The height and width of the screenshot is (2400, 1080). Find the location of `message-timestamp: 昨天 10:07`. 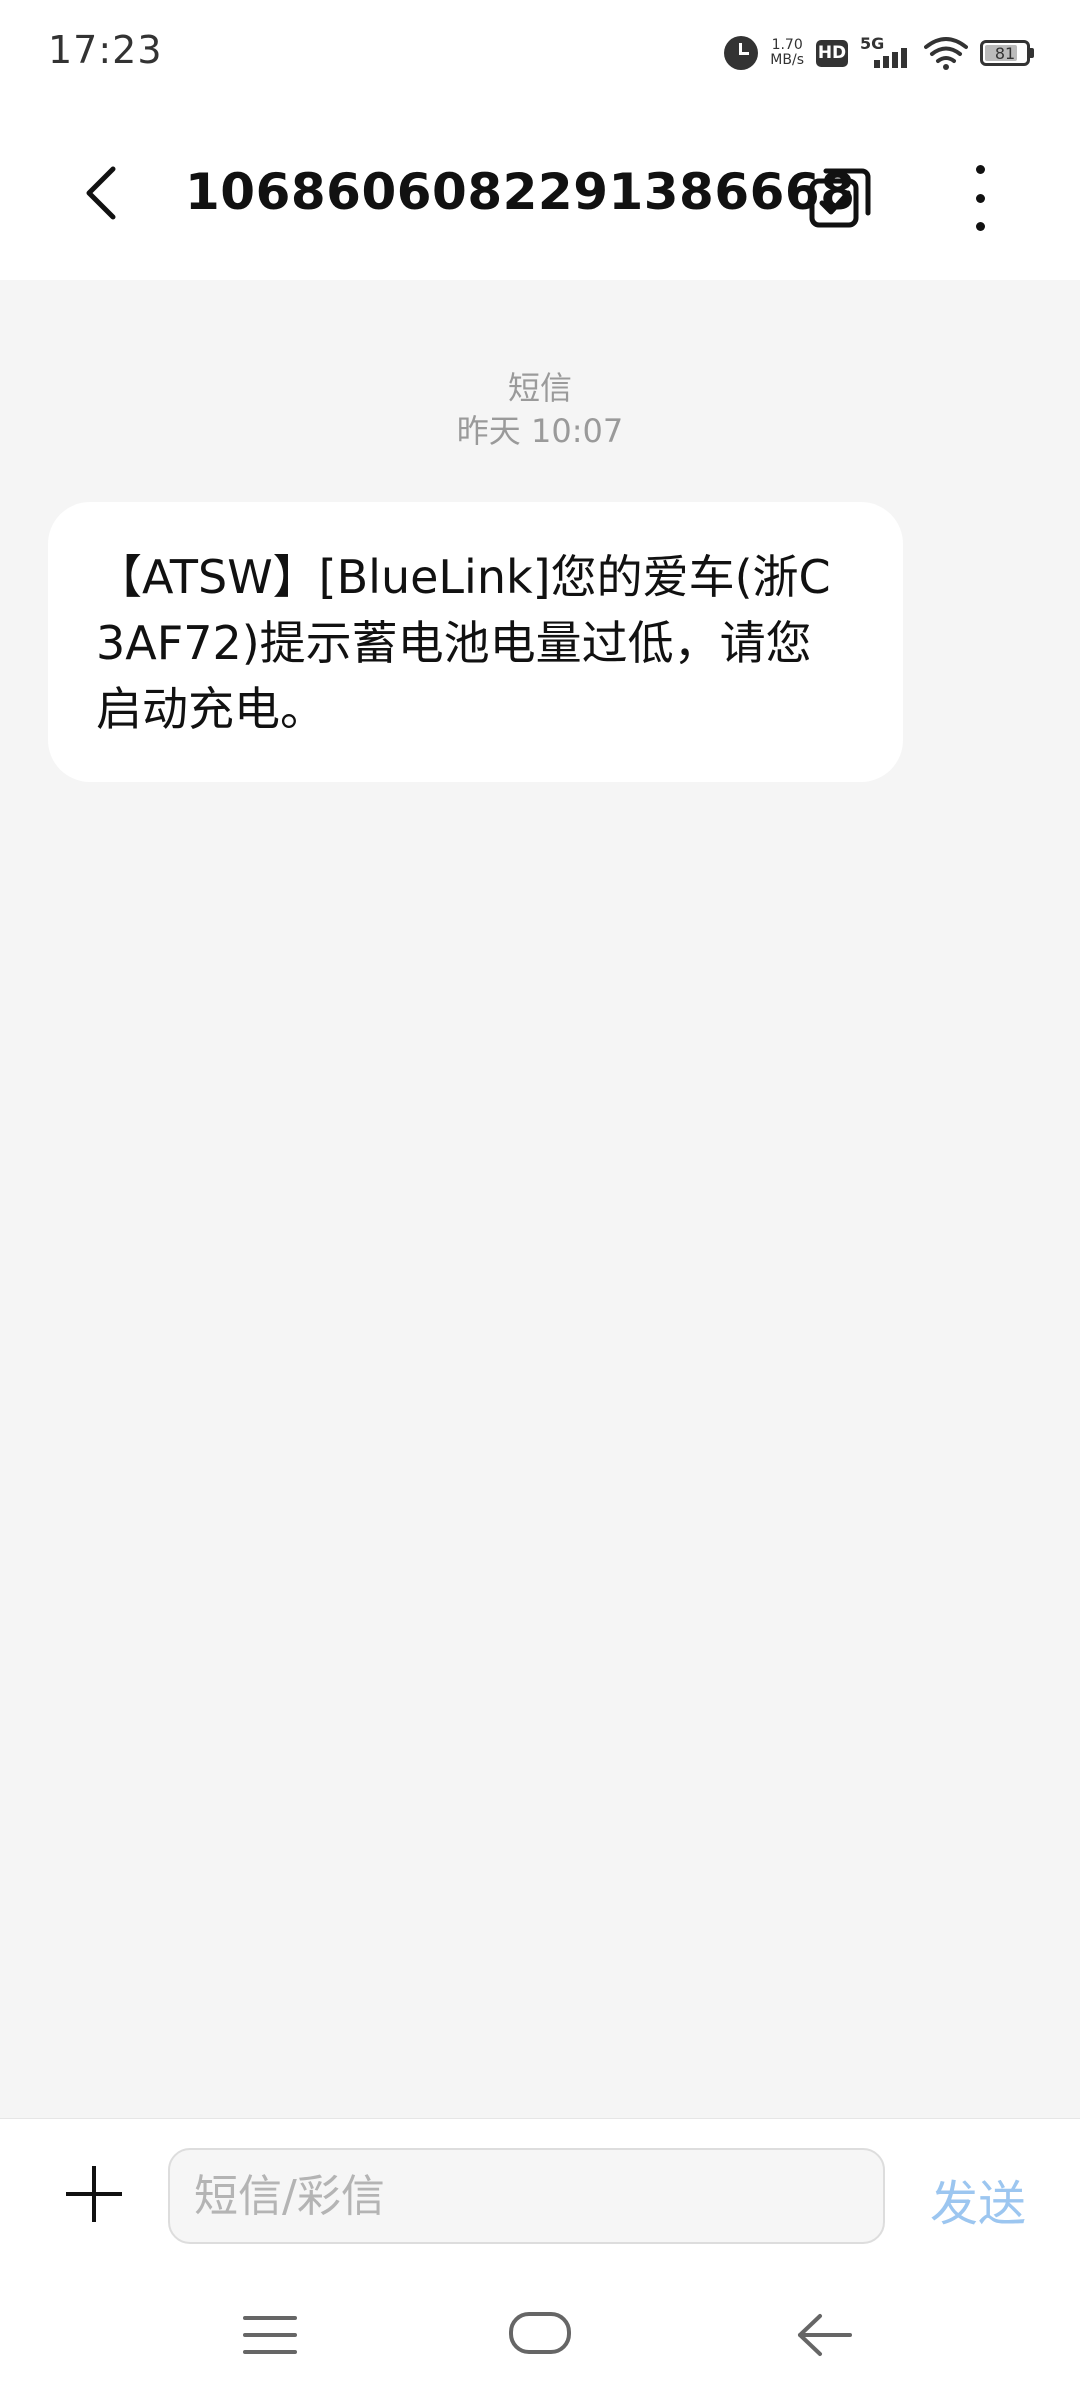

message-timestamp: 昨天 10:07 is located at coordinates (540, 431).